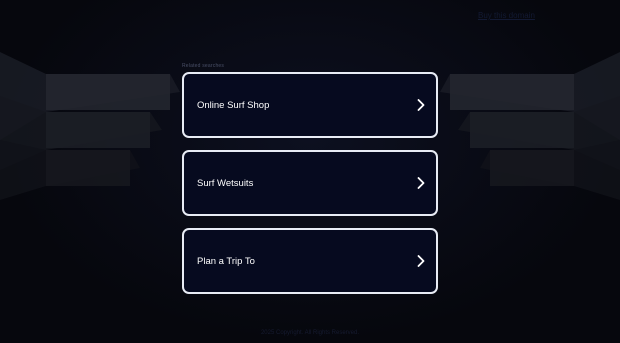 The height and width of the screenshot is (343, 620). Describe the element at coordinates (310, 261) in the screenshot. I see `search-item-plan-a-trip-to: Plan a Trip To` at that location.